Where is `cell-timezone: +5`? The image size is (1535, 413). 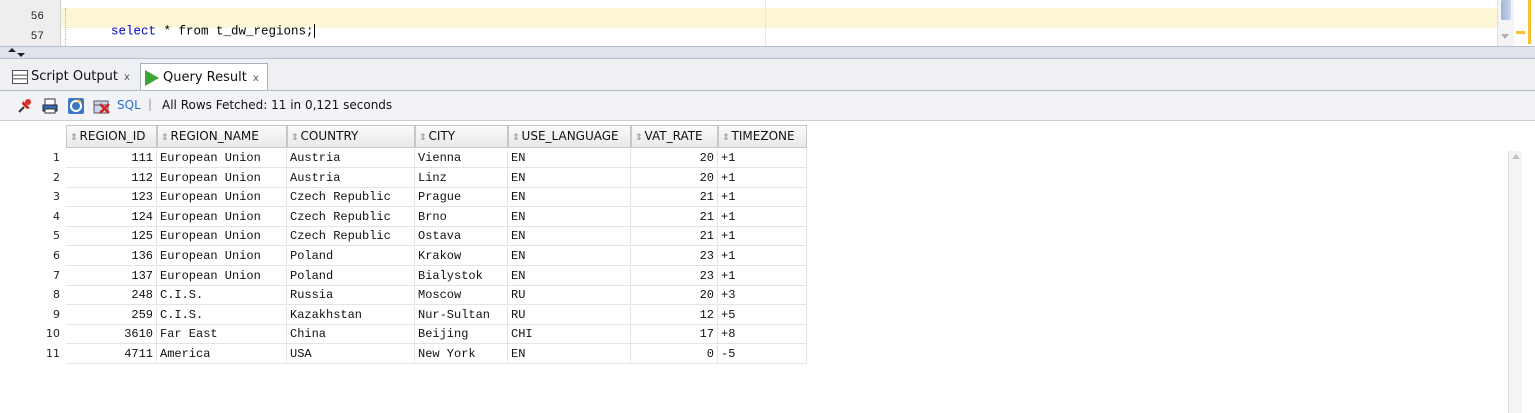
cell-timezone: +5 is located at coordinates (762, 315).